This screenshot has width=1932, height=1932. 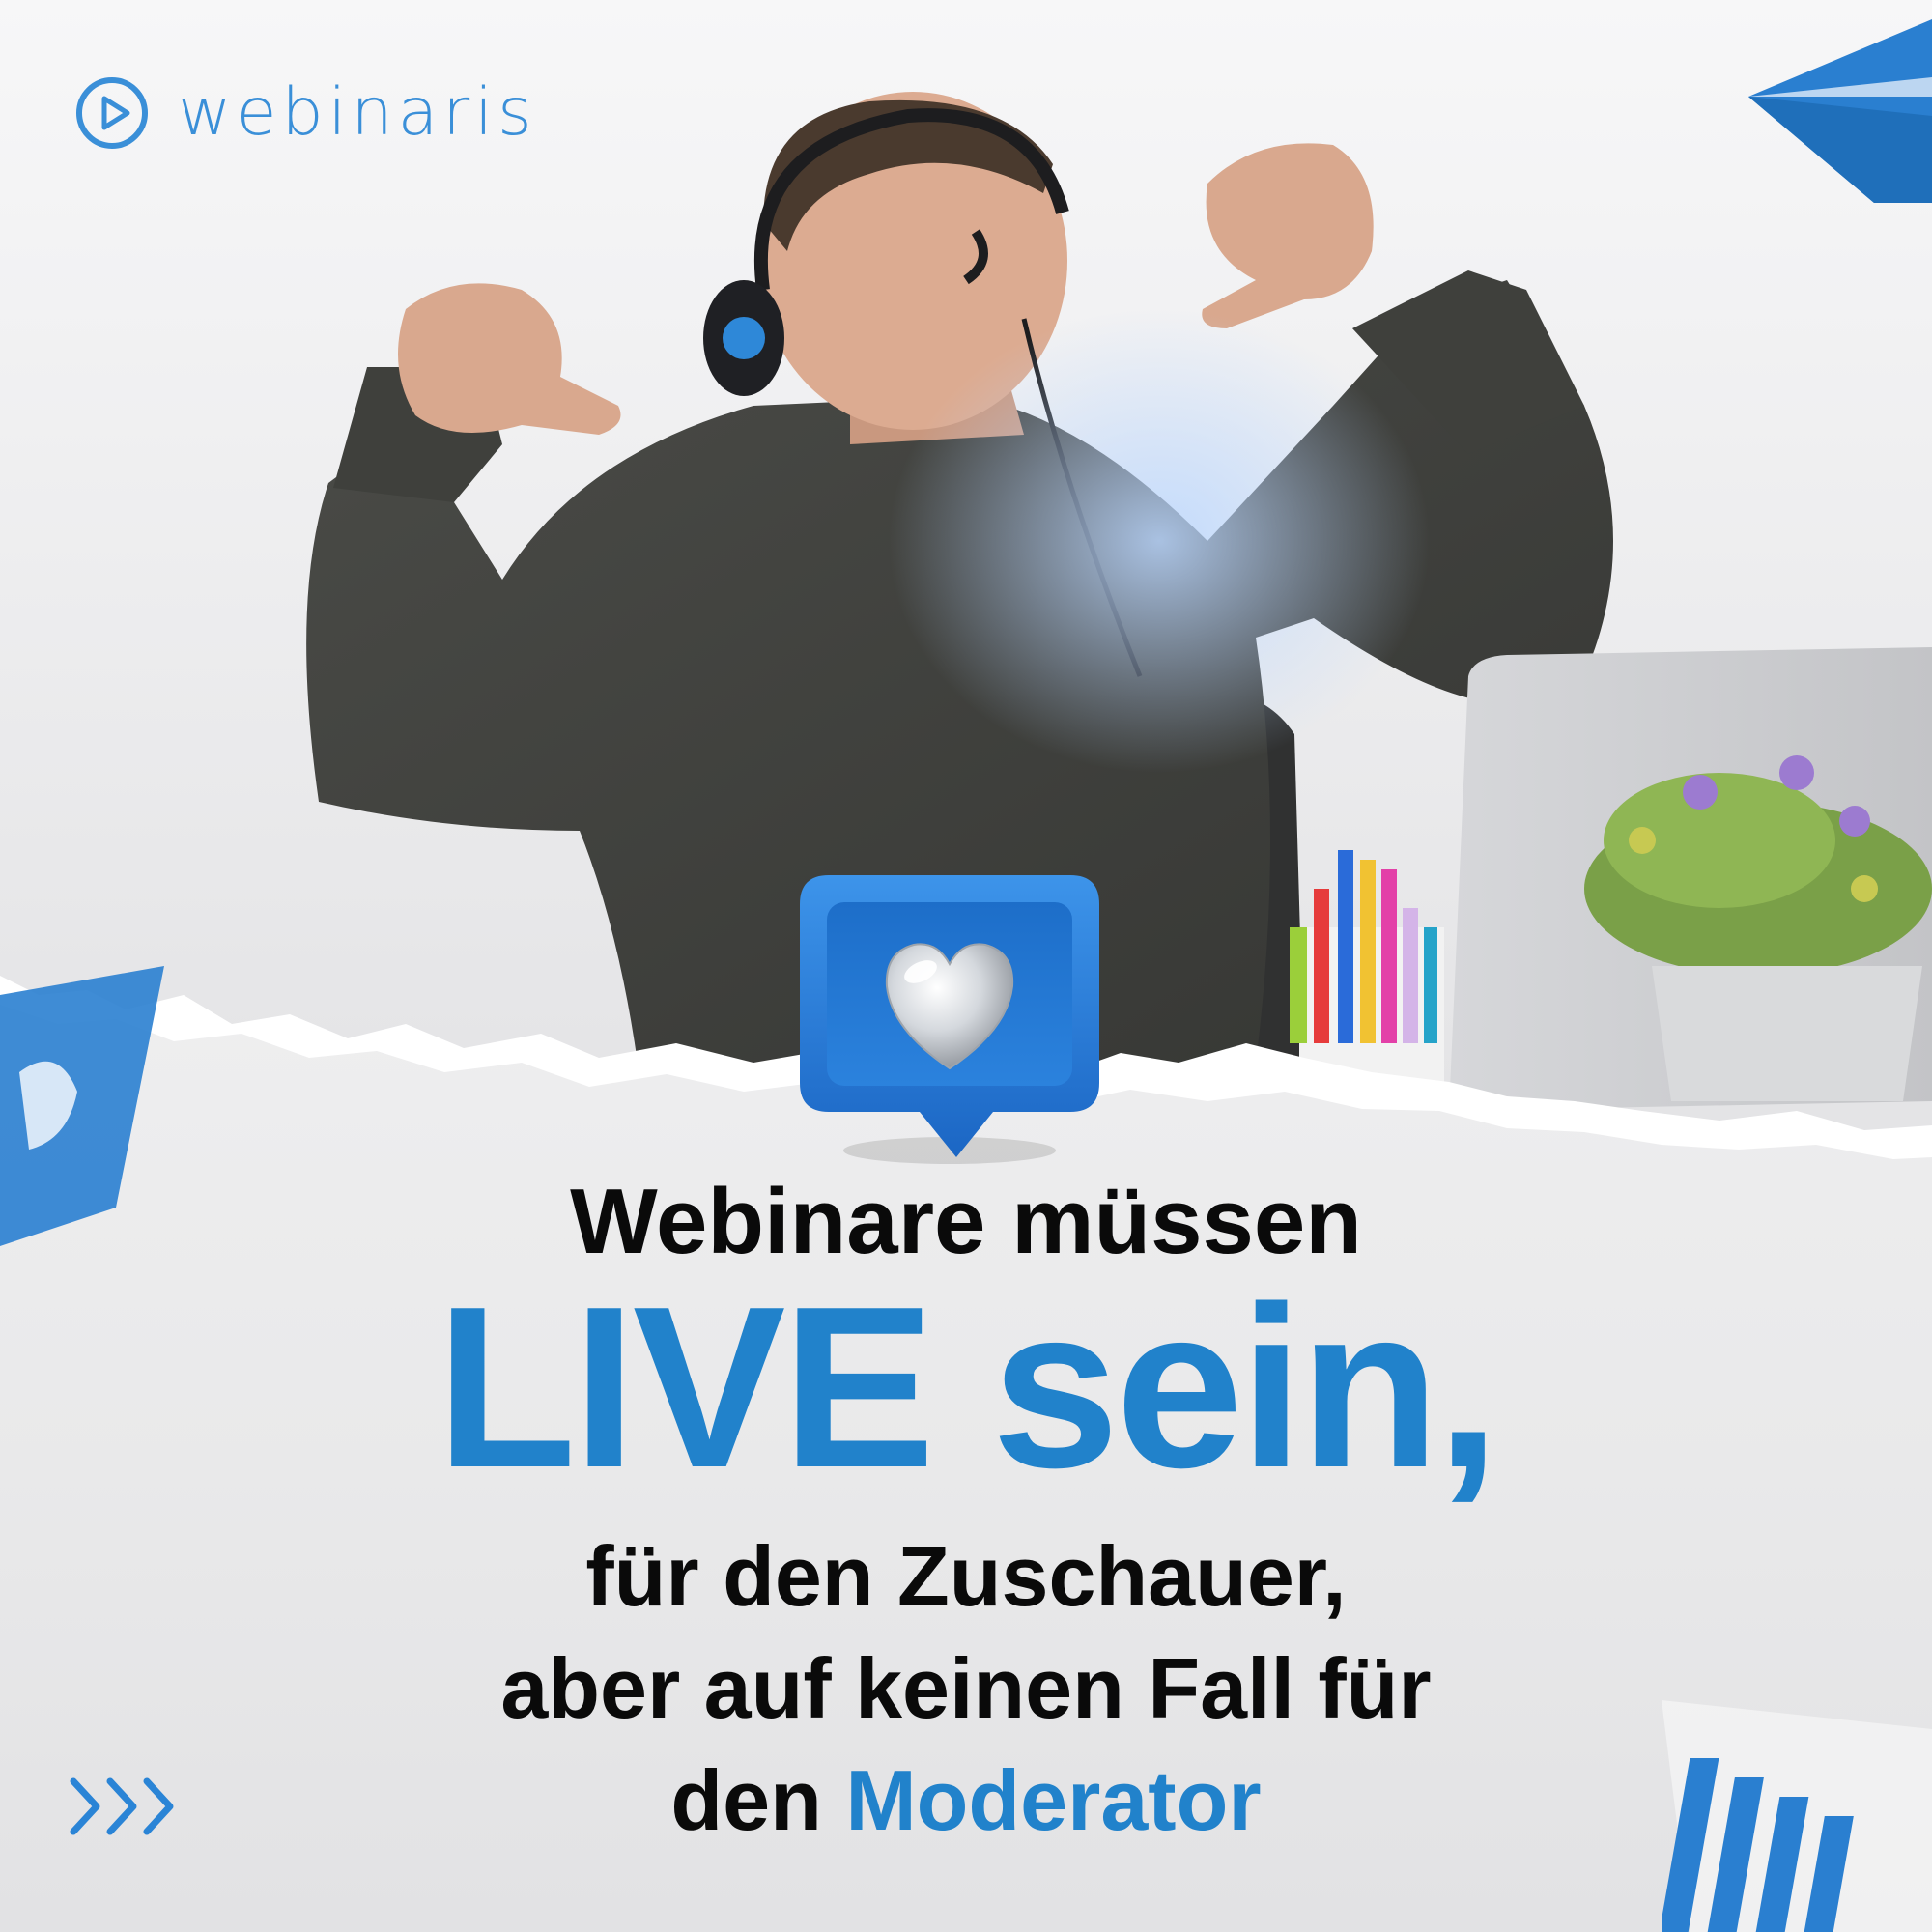 I want to click on heart-speech-bubble-icon, so click(x=949, y=1019).